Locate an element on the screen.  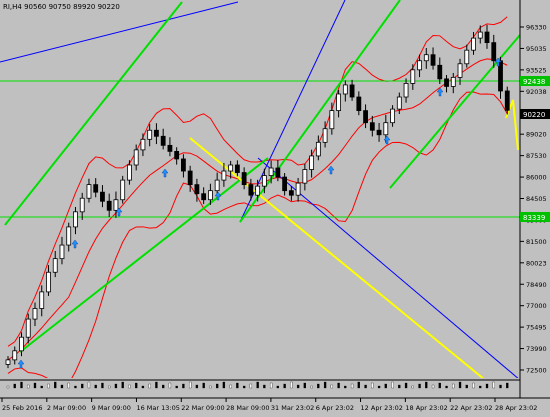
y-tick-label: 96330 is located at coordinates (536, 28).